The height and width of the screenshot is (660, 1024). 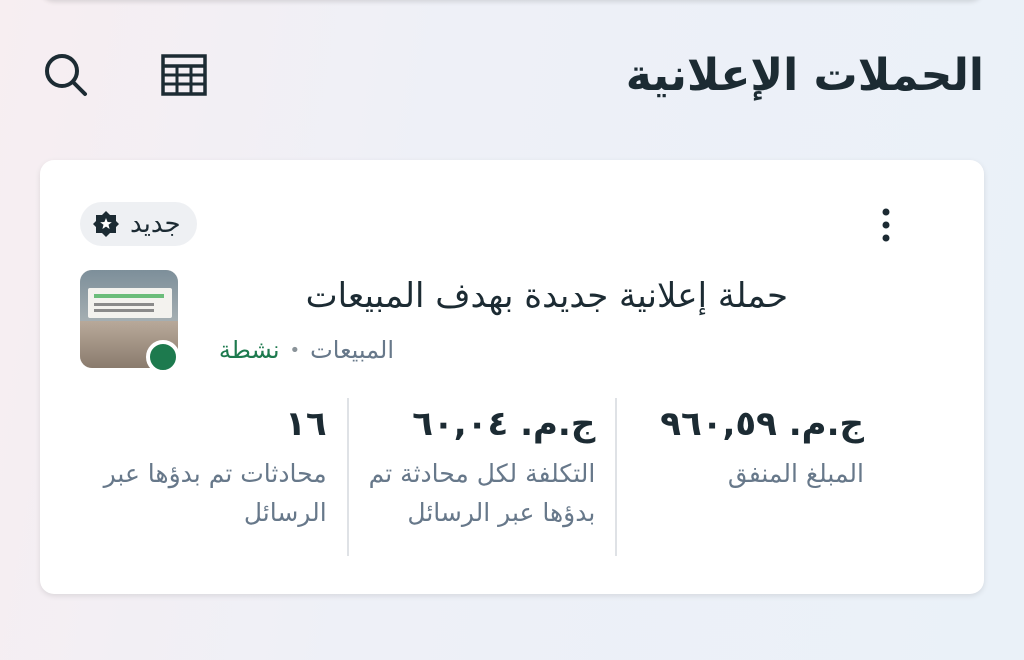 I want to click on metric-value: ج.م. ٦٠,٠٤, so click(x=504, y=424).